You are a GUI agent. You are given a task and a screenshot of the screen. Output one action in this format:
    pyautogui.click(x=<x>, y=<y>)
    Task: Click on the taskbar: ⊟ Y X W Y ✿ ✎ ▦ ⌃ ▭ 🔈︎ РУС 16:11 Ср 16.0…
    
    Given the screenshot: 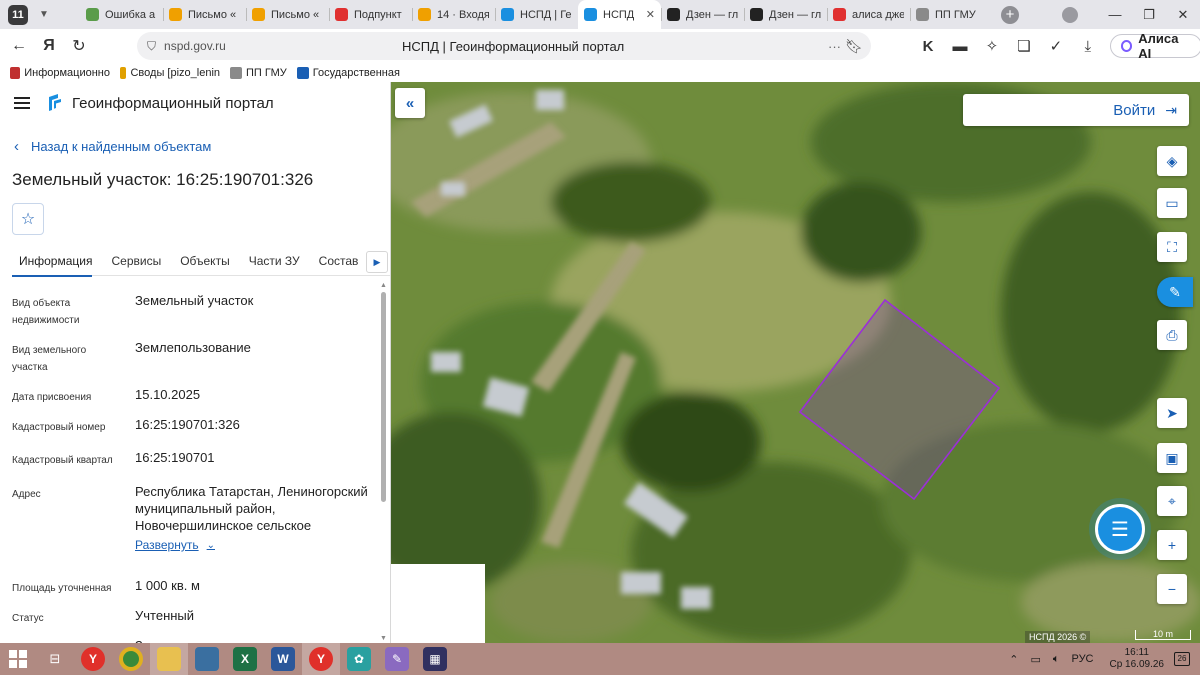 What is the action you would take?
    pyautogui.click(x=600, y=659)
    